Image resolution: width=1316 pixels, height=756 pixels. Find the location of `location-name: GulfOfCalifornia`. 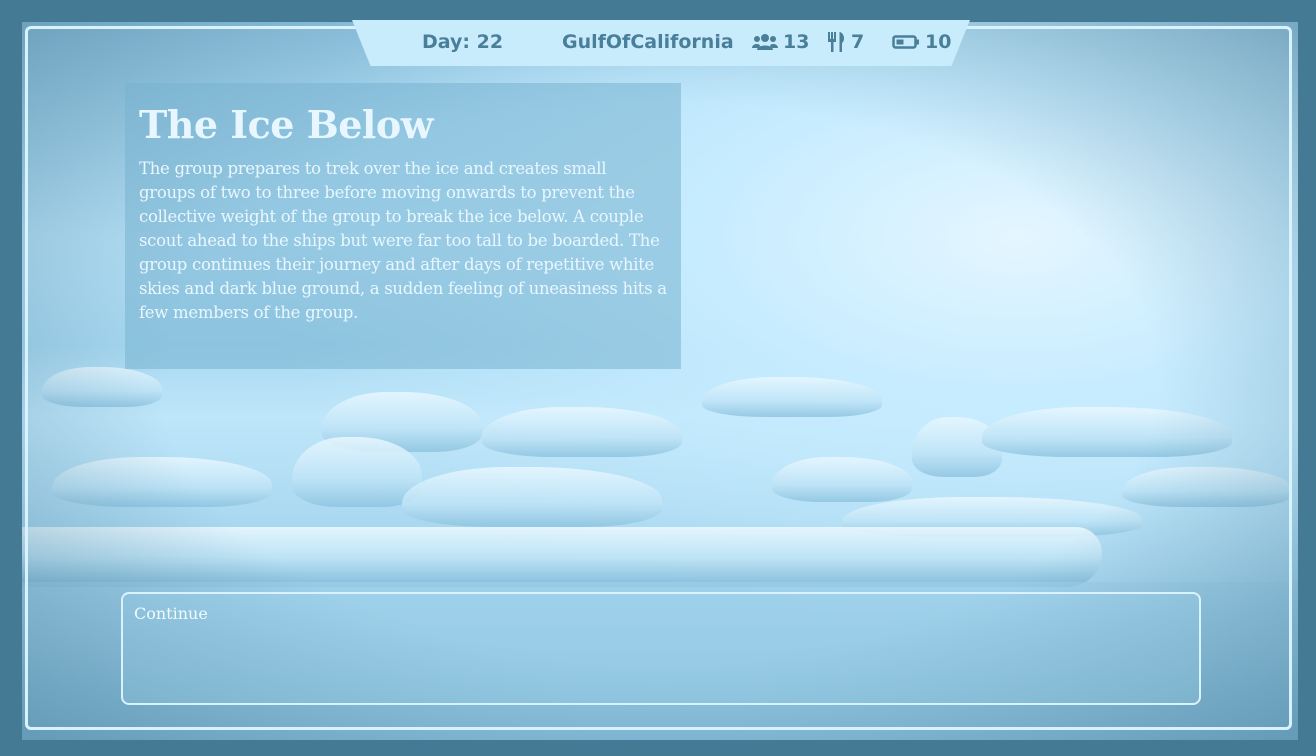

location-name: GulfOfCalifornia is located at coordinates (648, 42).